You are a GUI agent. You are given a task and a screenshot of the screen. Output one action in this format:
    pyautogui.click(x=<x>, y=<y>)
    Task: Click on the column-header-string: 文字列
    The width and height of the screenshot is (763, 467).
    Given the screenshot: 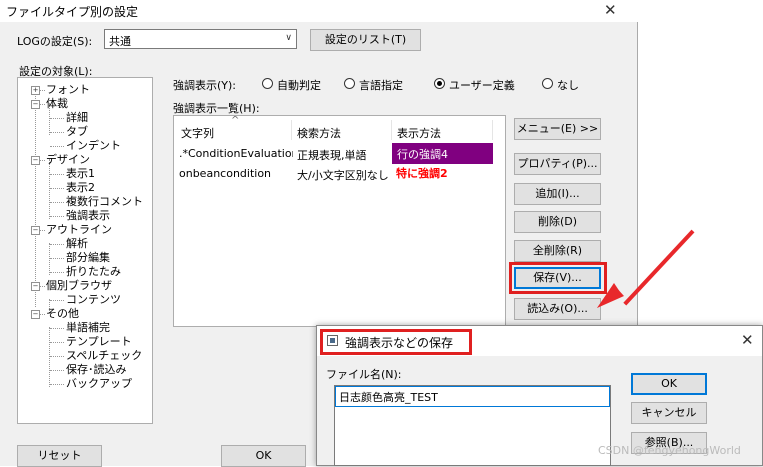 What is the action you would take?
    pyautogui.click(x=197, y=133)
    